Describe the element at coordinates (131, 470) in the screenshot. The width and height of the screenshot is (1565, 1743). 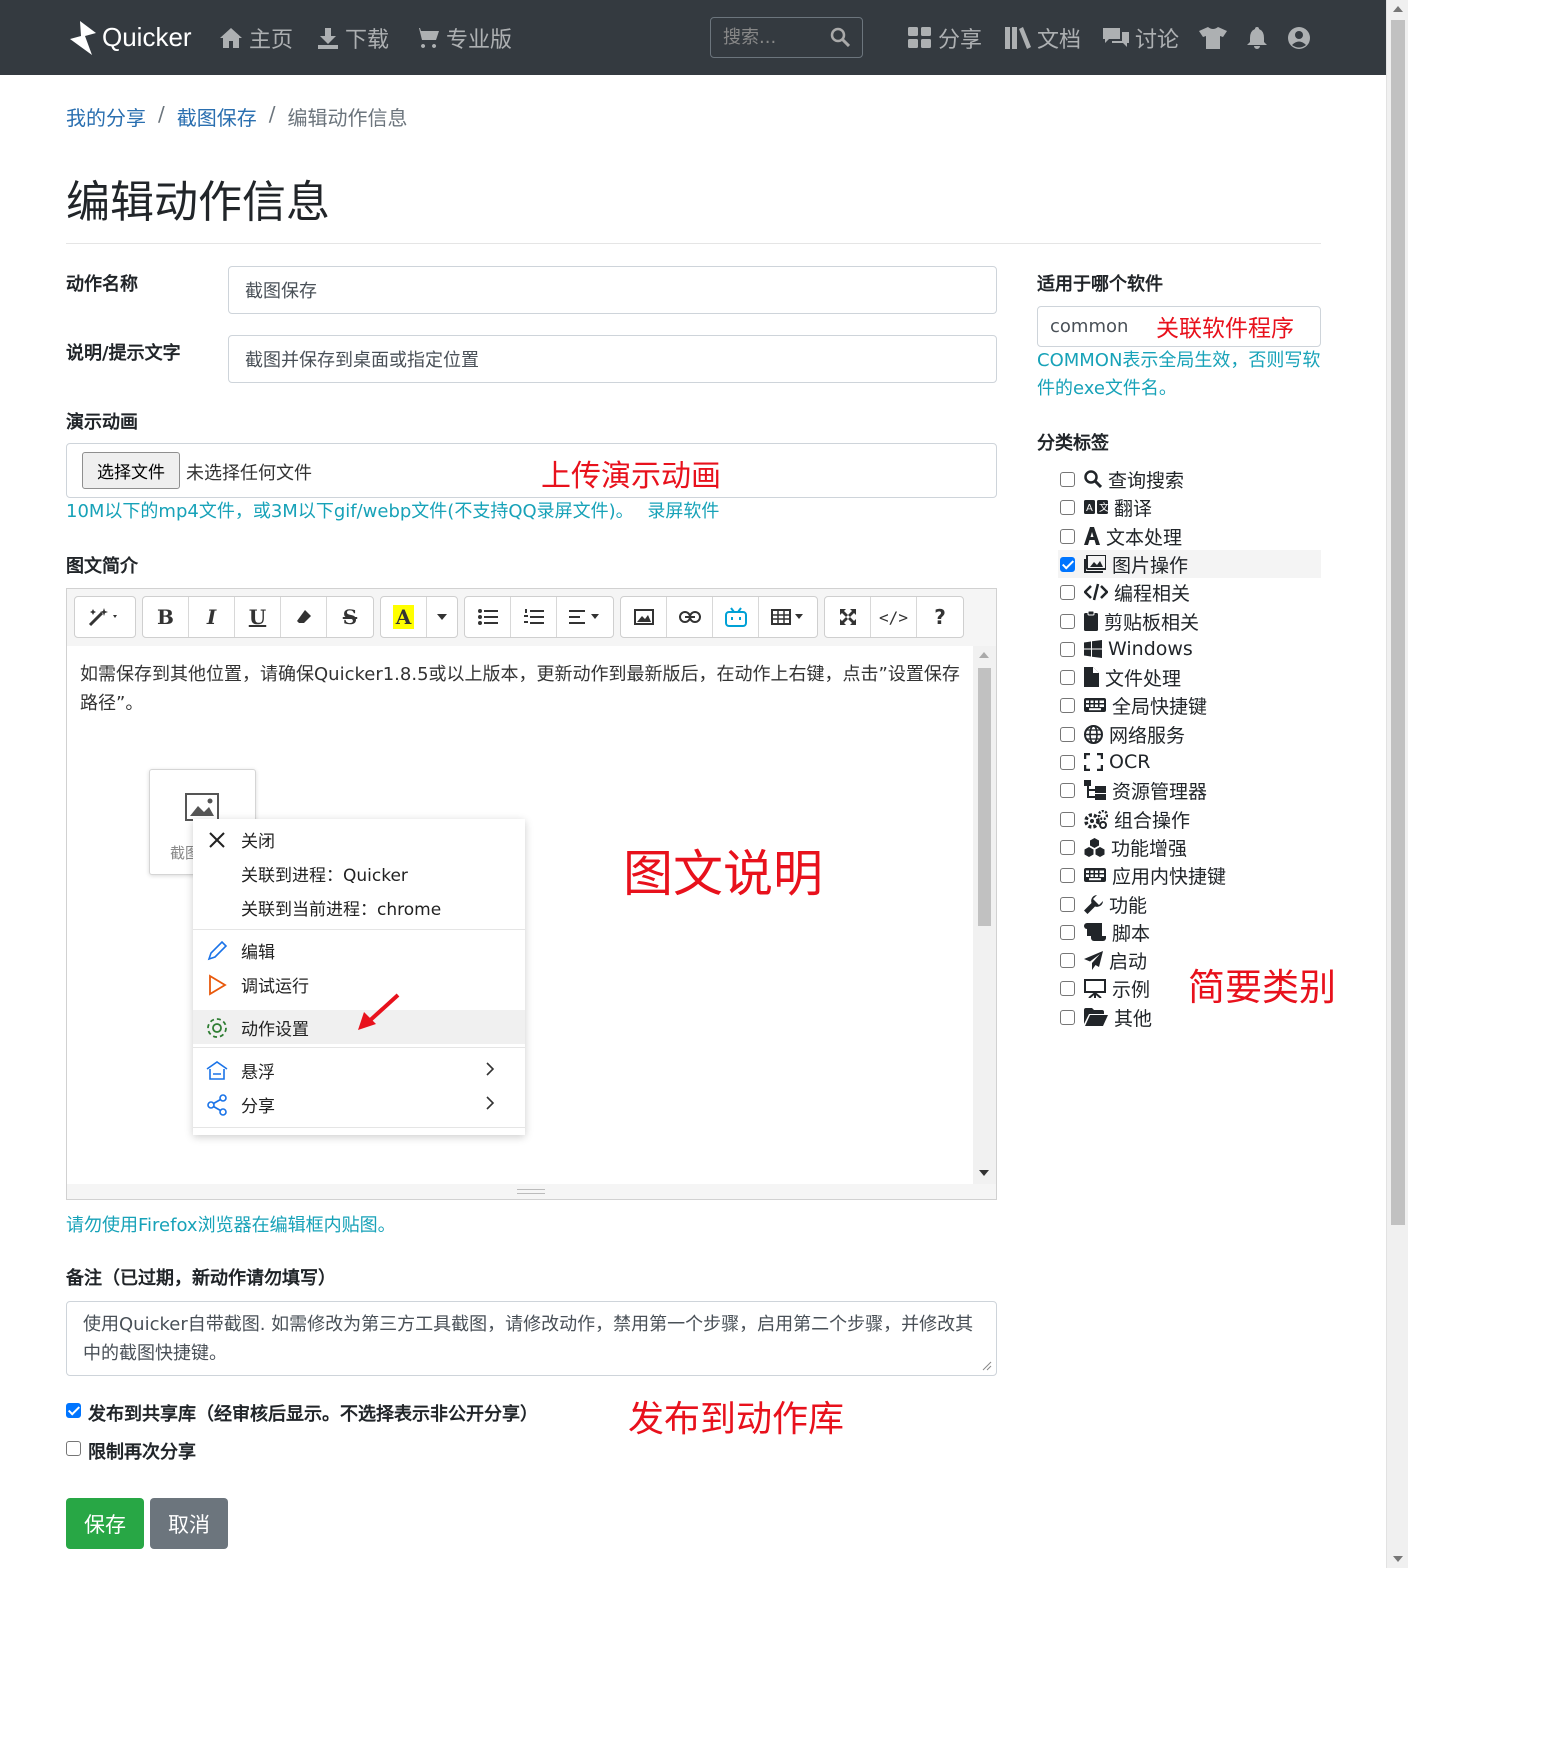
I see `choose-file-button: 选择文件` at that location.